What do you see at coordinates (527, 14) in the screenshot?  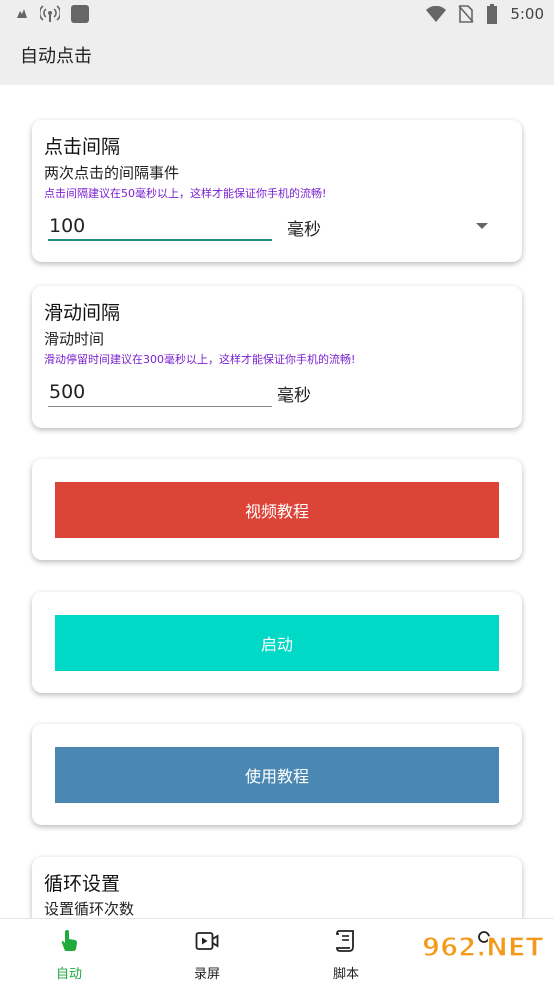 I see `status-time: 5:00` at bounding box center [527, 14].